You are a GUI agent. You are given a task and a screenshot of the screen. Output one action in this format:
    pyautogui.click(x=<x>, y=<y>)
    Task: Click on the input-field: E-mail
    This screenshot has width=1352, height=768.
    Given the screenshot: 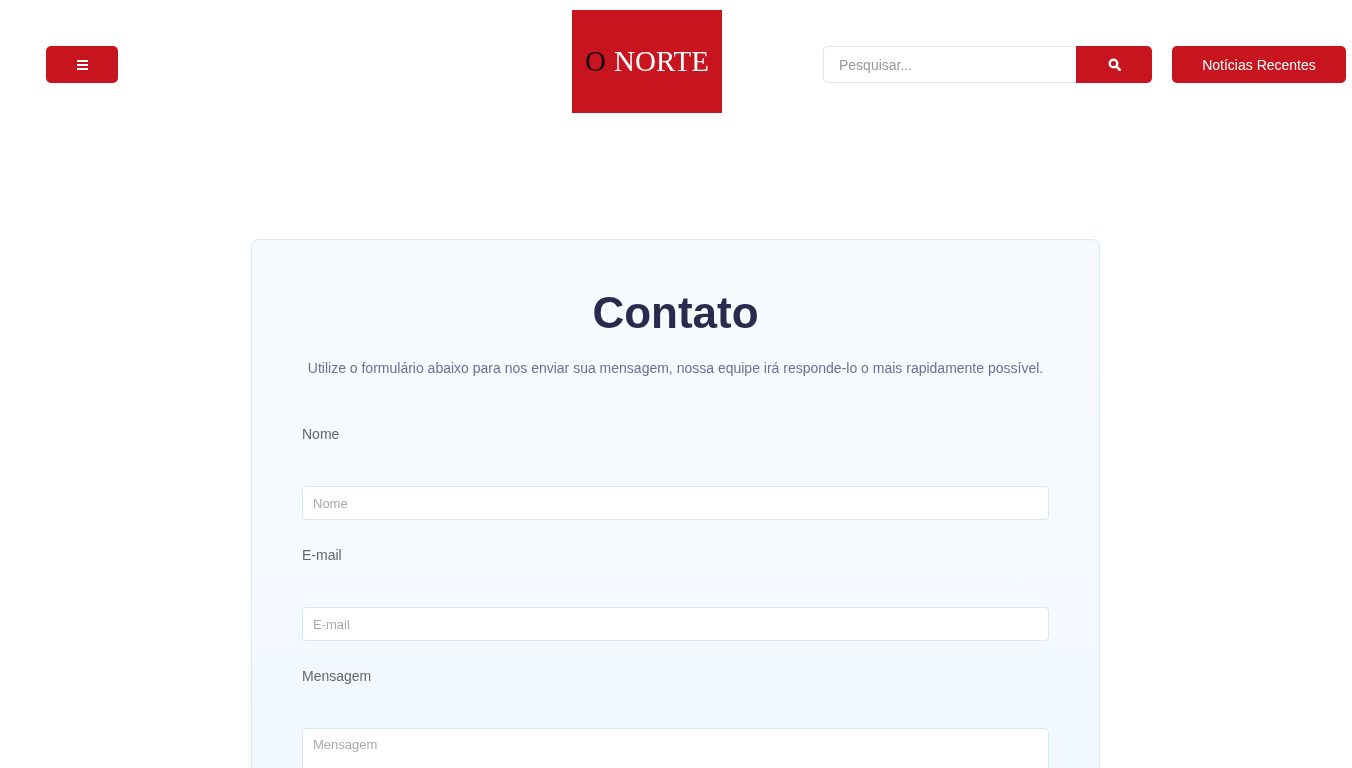 What is the action you would take?
    pyautogui.click(x=675, y=624)
    